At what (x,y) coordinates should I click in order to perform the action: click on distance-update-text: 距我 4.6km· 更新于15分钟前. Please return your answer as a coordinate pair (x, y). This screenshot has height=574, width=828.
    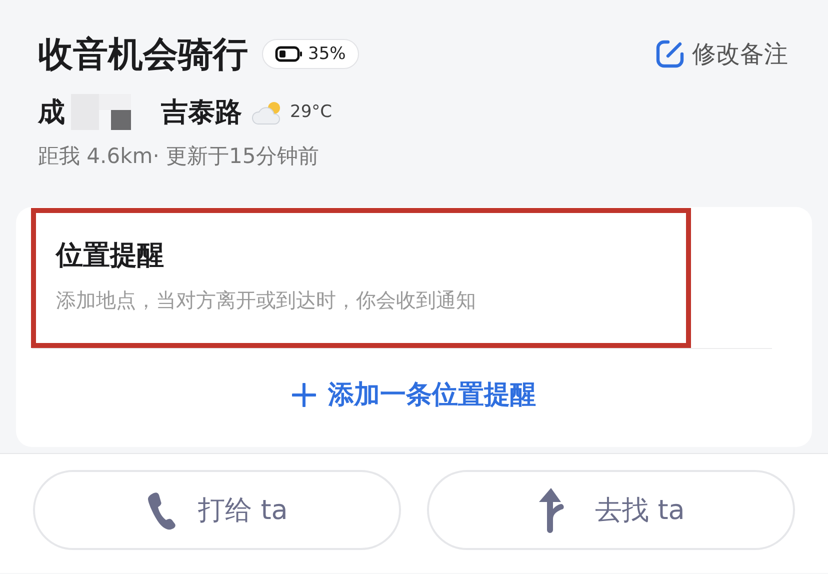
    Looking at the image, I should click on (179, 156).